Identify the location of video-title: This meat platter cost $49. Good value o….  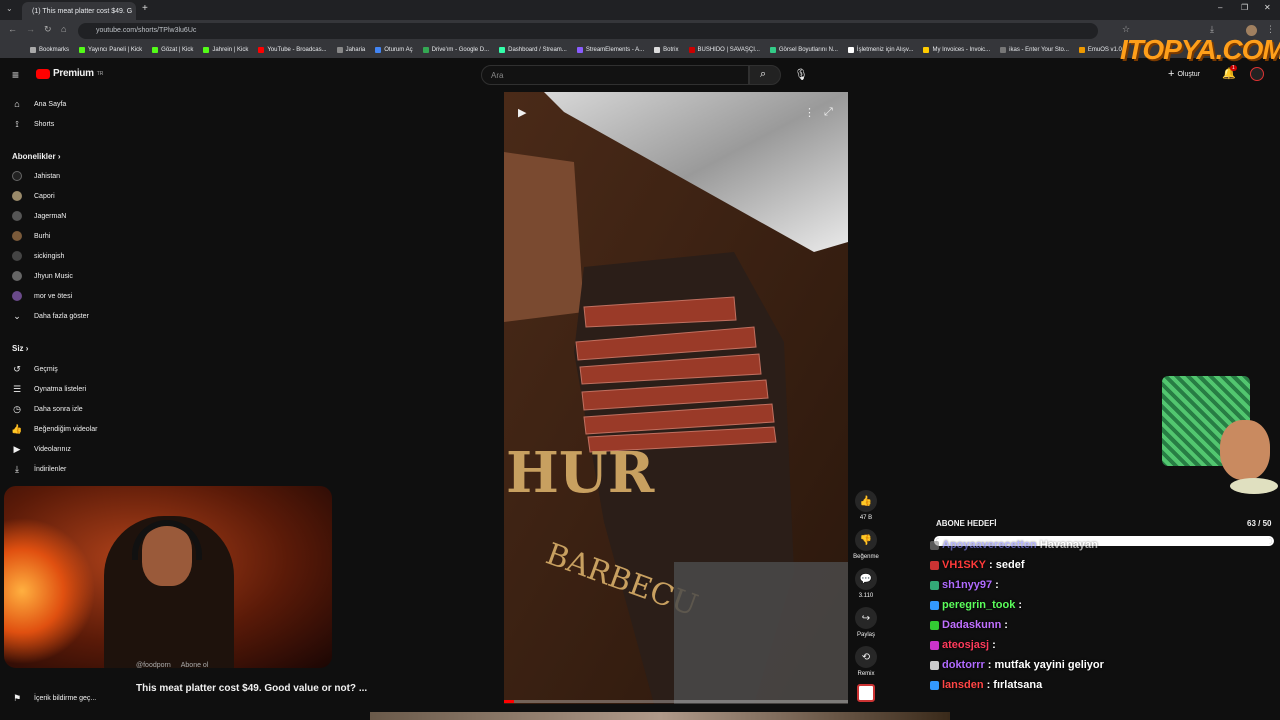
(251, 688).